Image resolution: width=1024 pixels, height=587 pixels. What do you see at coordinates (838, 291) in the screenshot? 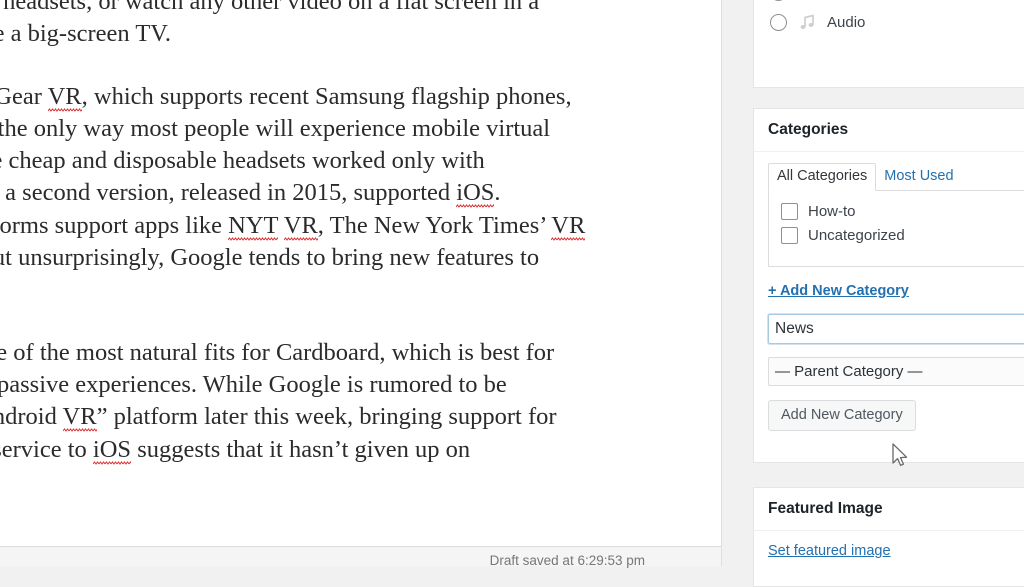
I see `add-new-category-link: + Add New Category` at bounding box center [838, 291].